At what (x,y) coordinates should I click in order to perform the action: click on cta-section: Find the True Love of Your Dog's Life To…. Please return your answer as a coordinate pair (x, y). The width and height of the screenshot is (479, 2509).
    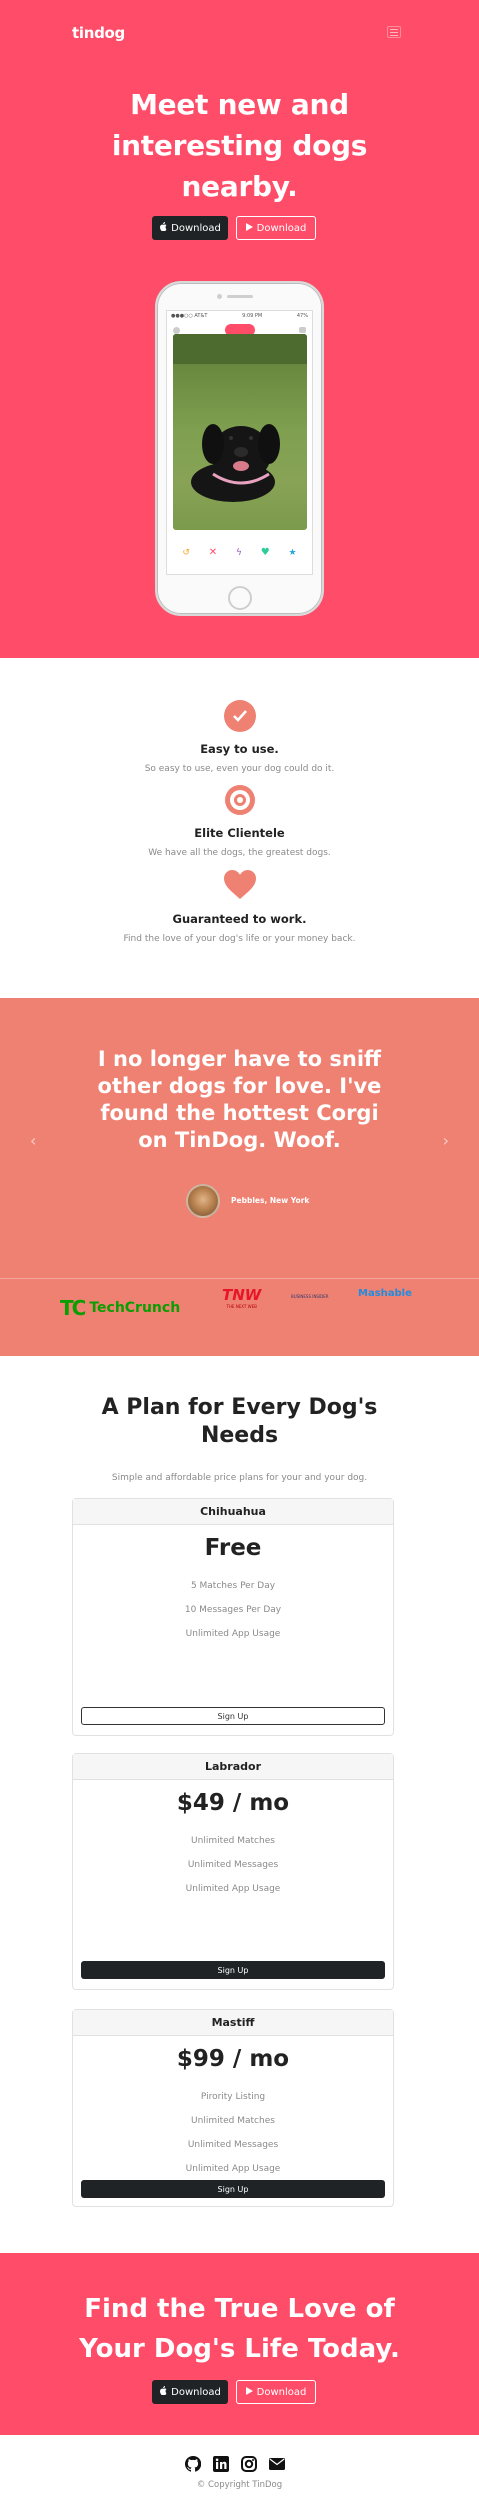
    Looking at the image, I should click on (239, 2344).